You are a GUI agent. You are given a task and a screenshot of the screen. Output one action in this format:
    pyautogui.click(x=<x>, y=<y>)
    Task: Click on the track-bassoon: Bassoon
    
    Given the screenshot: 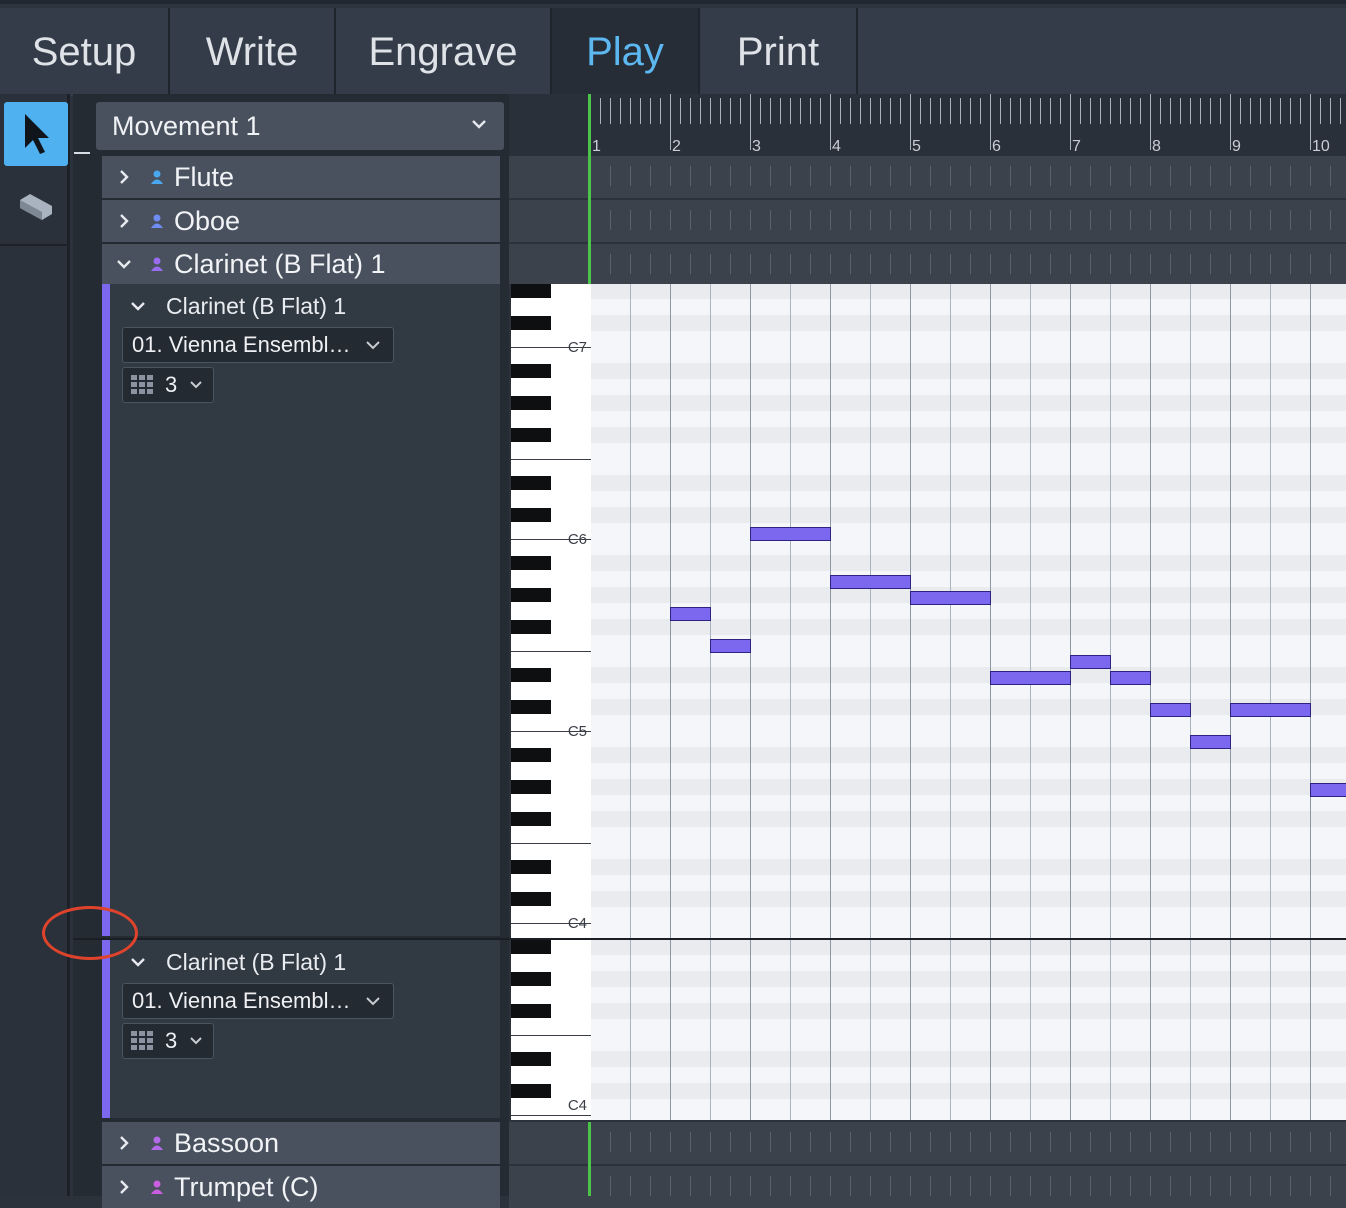 What is the action you would take?
    pyautogui.click(x=301, y=1143)
    